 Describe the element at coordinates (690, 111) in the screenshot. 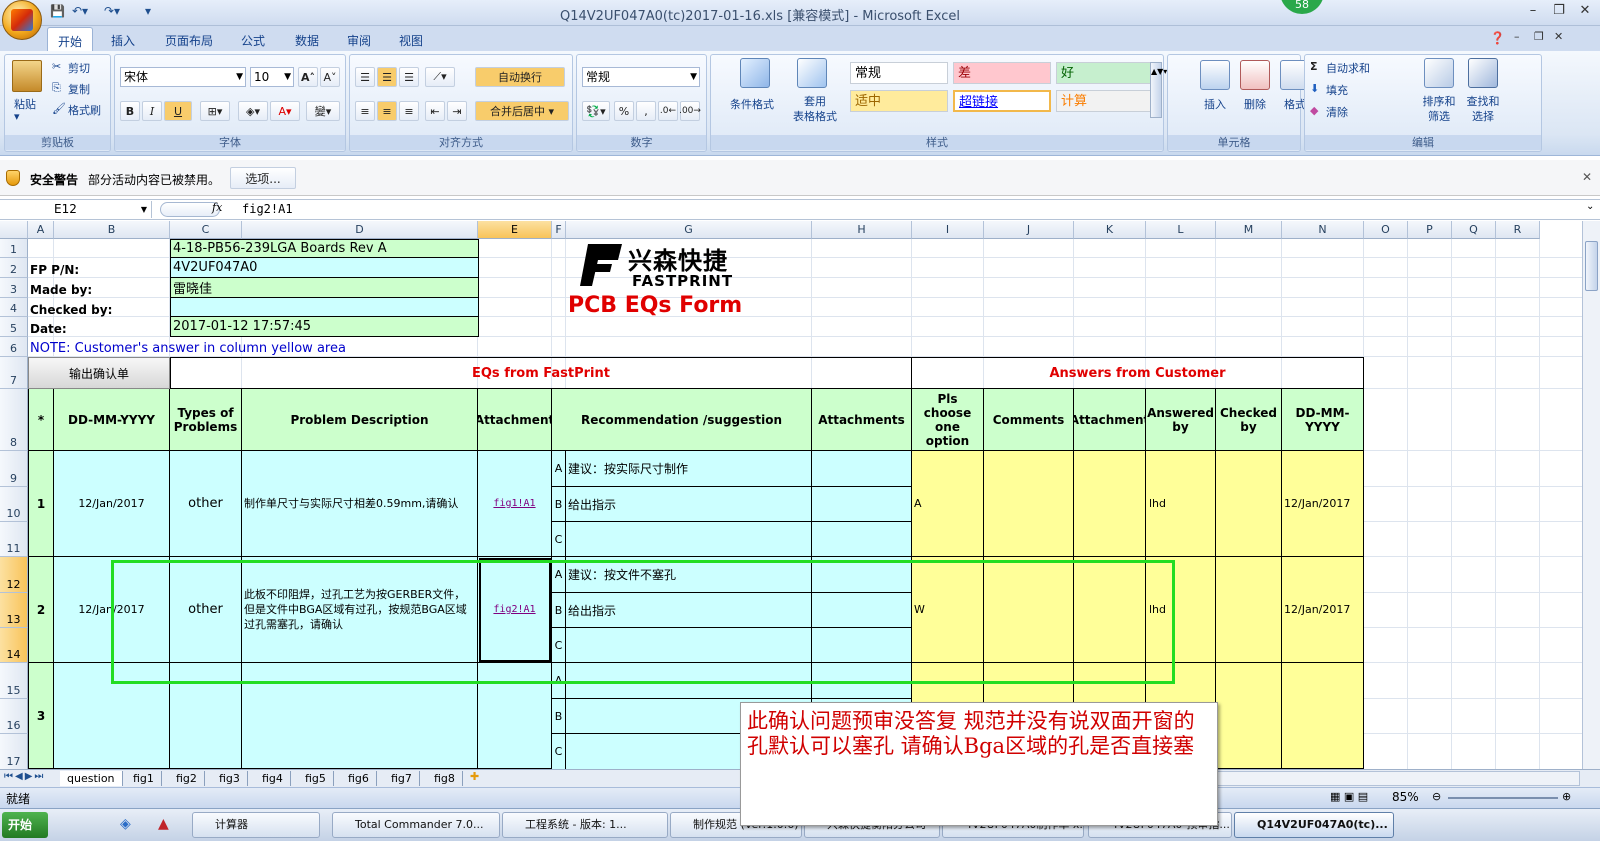

I see `decrease-decimal-icon: .00→` at that location.